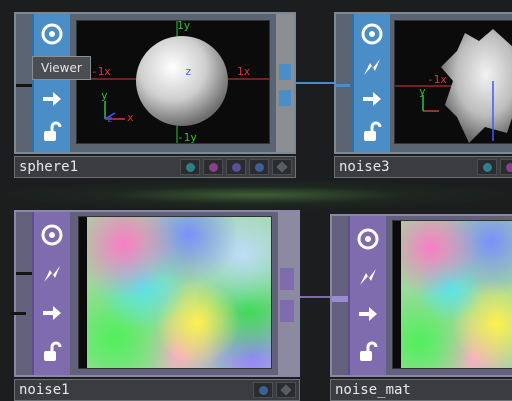 The width and height of the screenshot is (512, 401). Describe the element at coordinates (184, 26) in the screenshot. I see `axis-label-top: 1y` at that location.